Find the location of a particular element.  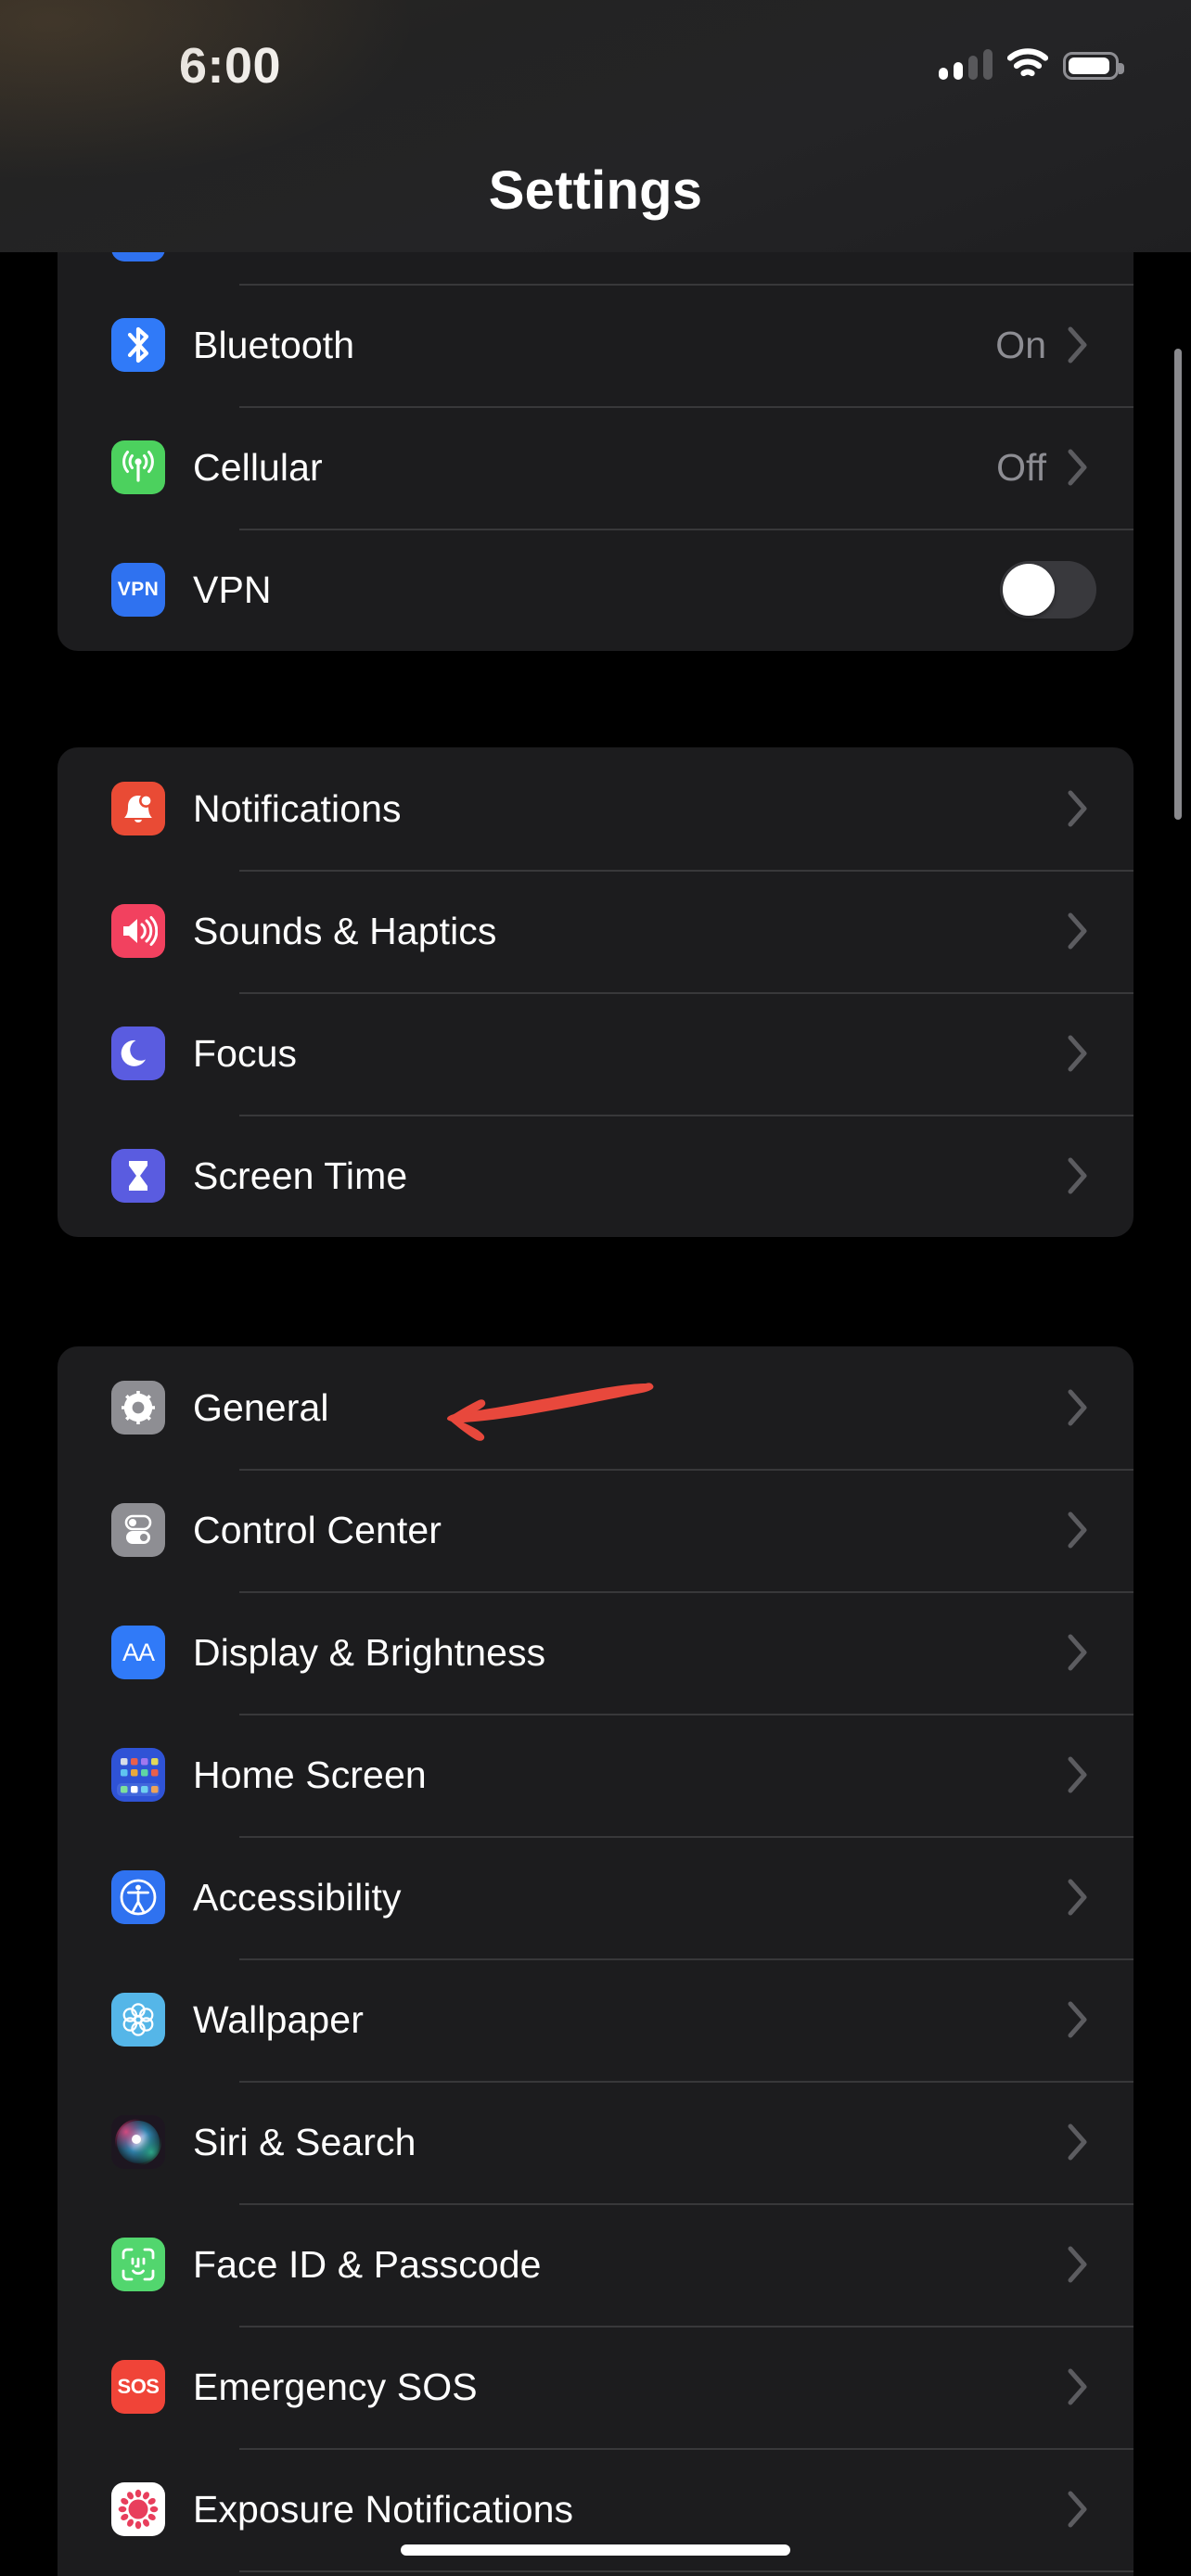

settings-row-label: Bluetooth is located at coordinates (274, 344).